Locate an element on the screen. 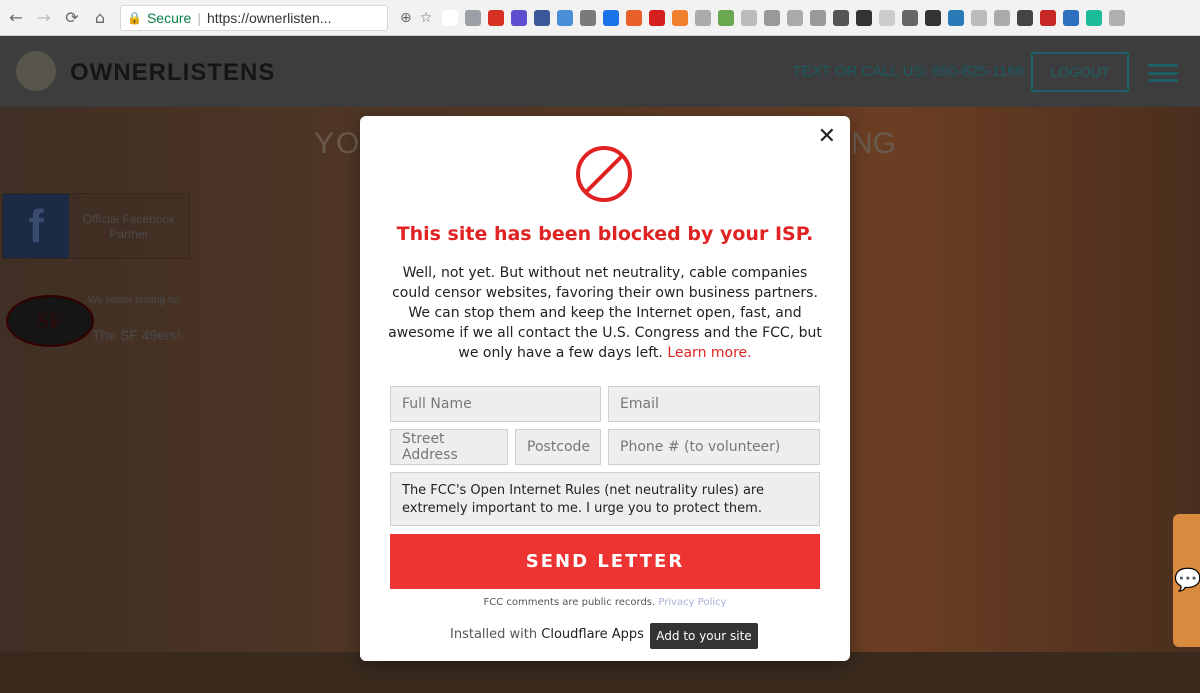 The image size is (1200, 693). menu-icon is located at coordinates (1163, 73).